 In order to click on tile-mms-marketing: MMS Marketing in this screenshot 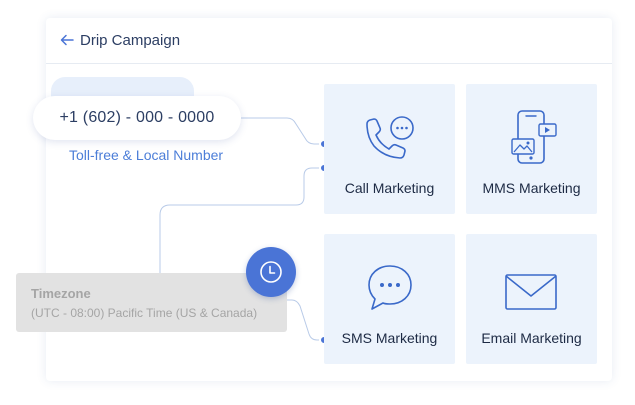, I will do `click(531, 149)`.